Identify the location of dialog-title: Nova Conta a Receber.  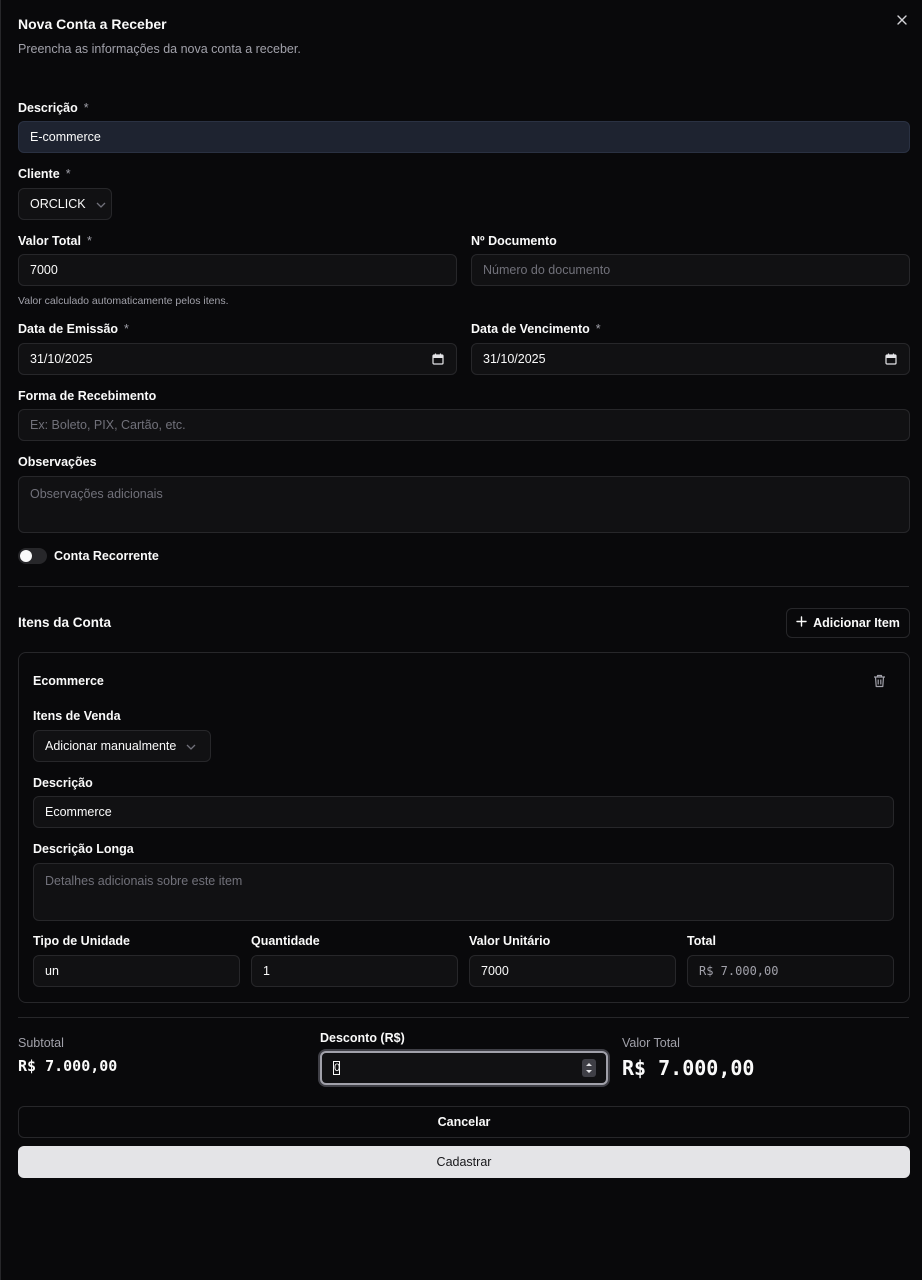
(92, 24).